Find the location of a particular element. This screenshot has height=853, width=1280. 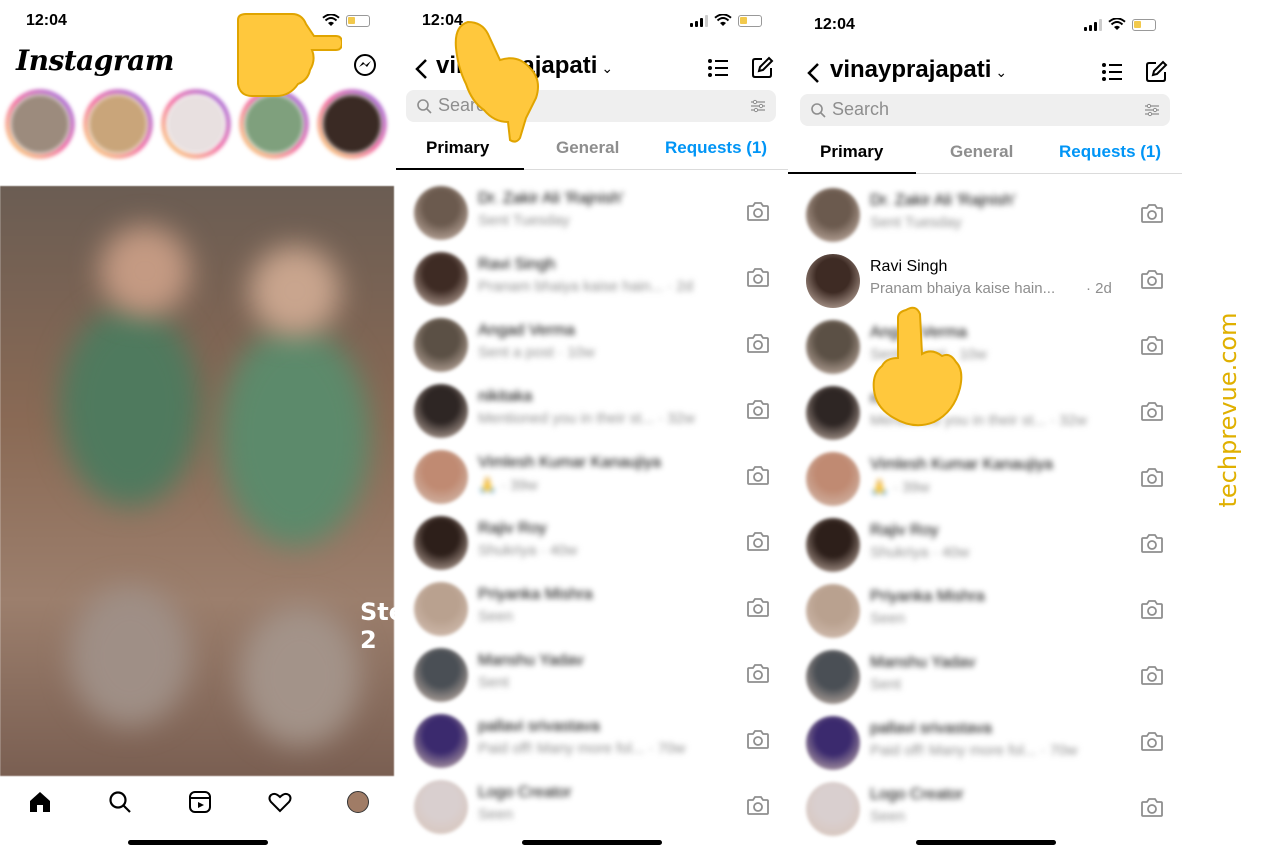

step-label: Ste 2 is located at coordinates (378, 626).